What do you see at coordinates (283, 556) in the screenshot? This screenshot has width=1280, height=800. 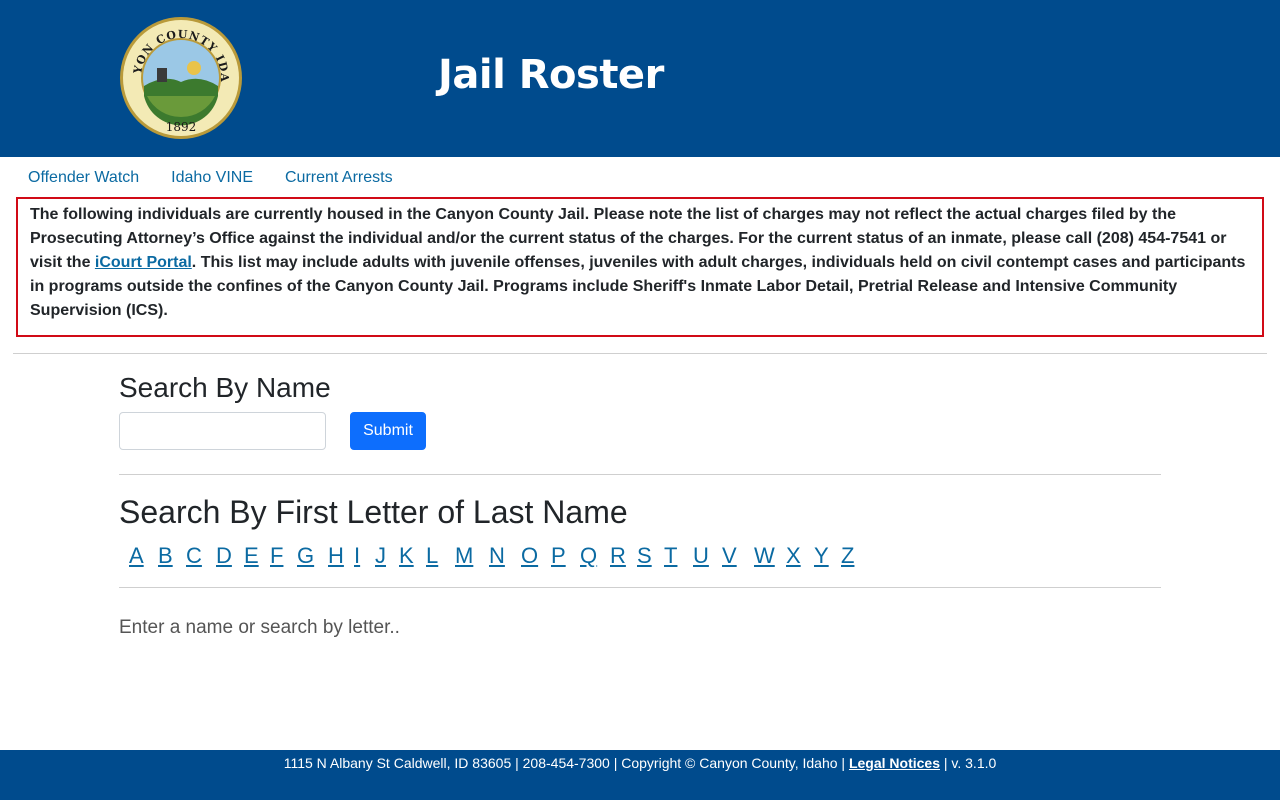 I see `letter-link-f: F` at bounding box center [283, 556].